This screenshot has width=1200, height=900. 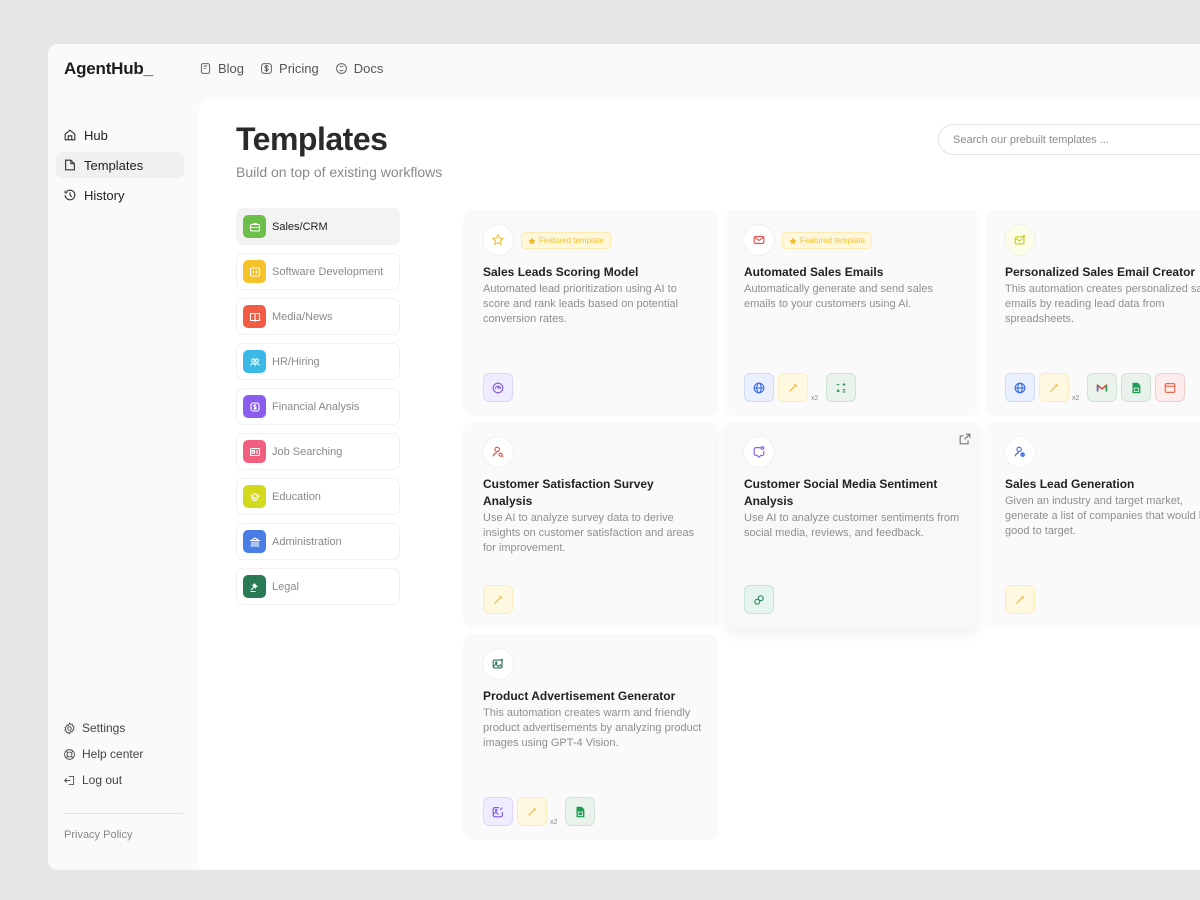 What do you see at coordinates (532, 240) in the screenshot?
I see `star-filled-icon` at bounding box center [532, 240].